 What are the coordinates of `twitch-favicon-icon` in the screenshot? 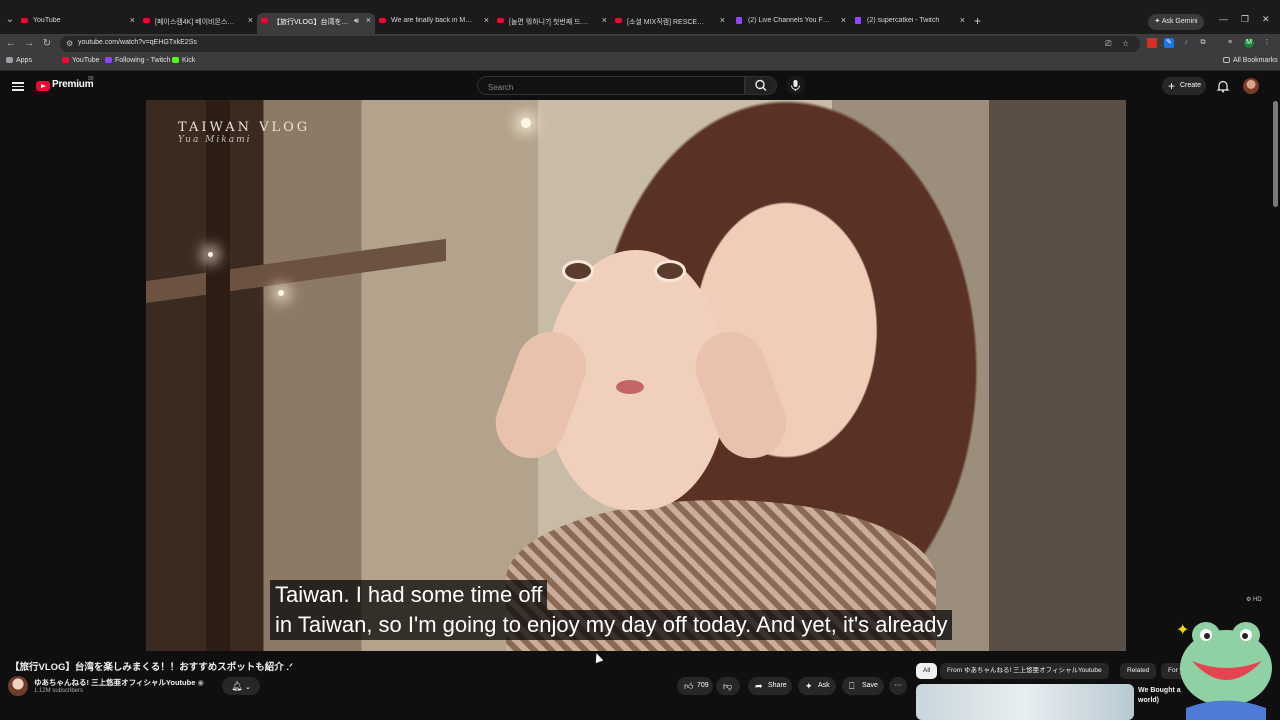 It's located at (739, 20).